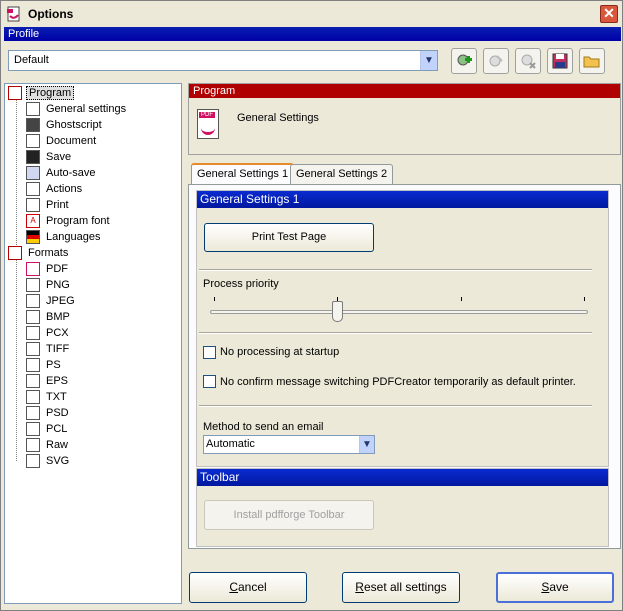  Describe the element at coordinates (33, 333) in the screenshot. I see `pcx-icon` at that location.